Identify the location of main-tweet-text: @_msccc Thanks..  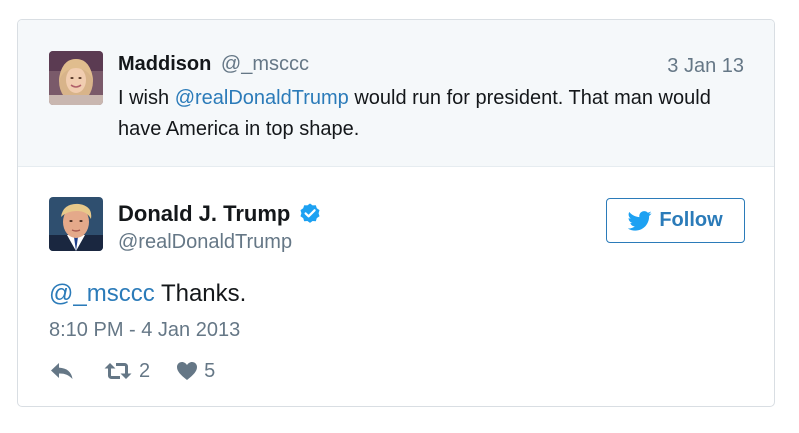
(147, 294).